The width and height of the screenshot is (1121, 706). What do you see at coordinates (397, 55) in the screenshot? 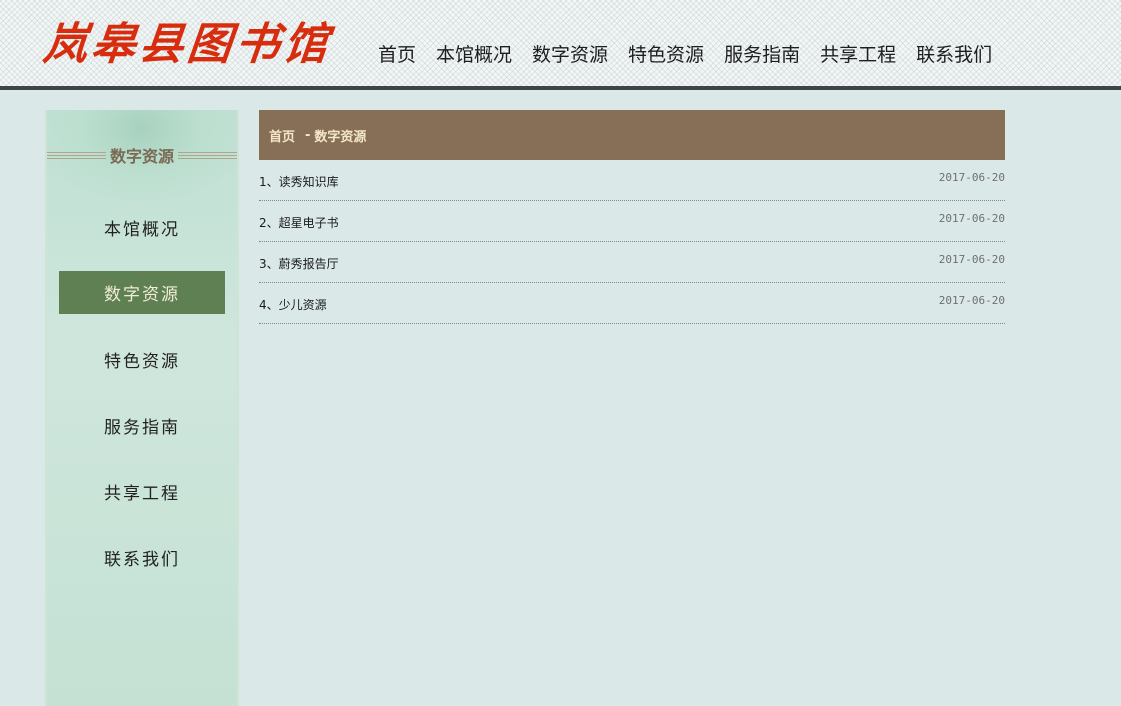
I see `nav-item-home: 首页` at bounding box center [397, 55].